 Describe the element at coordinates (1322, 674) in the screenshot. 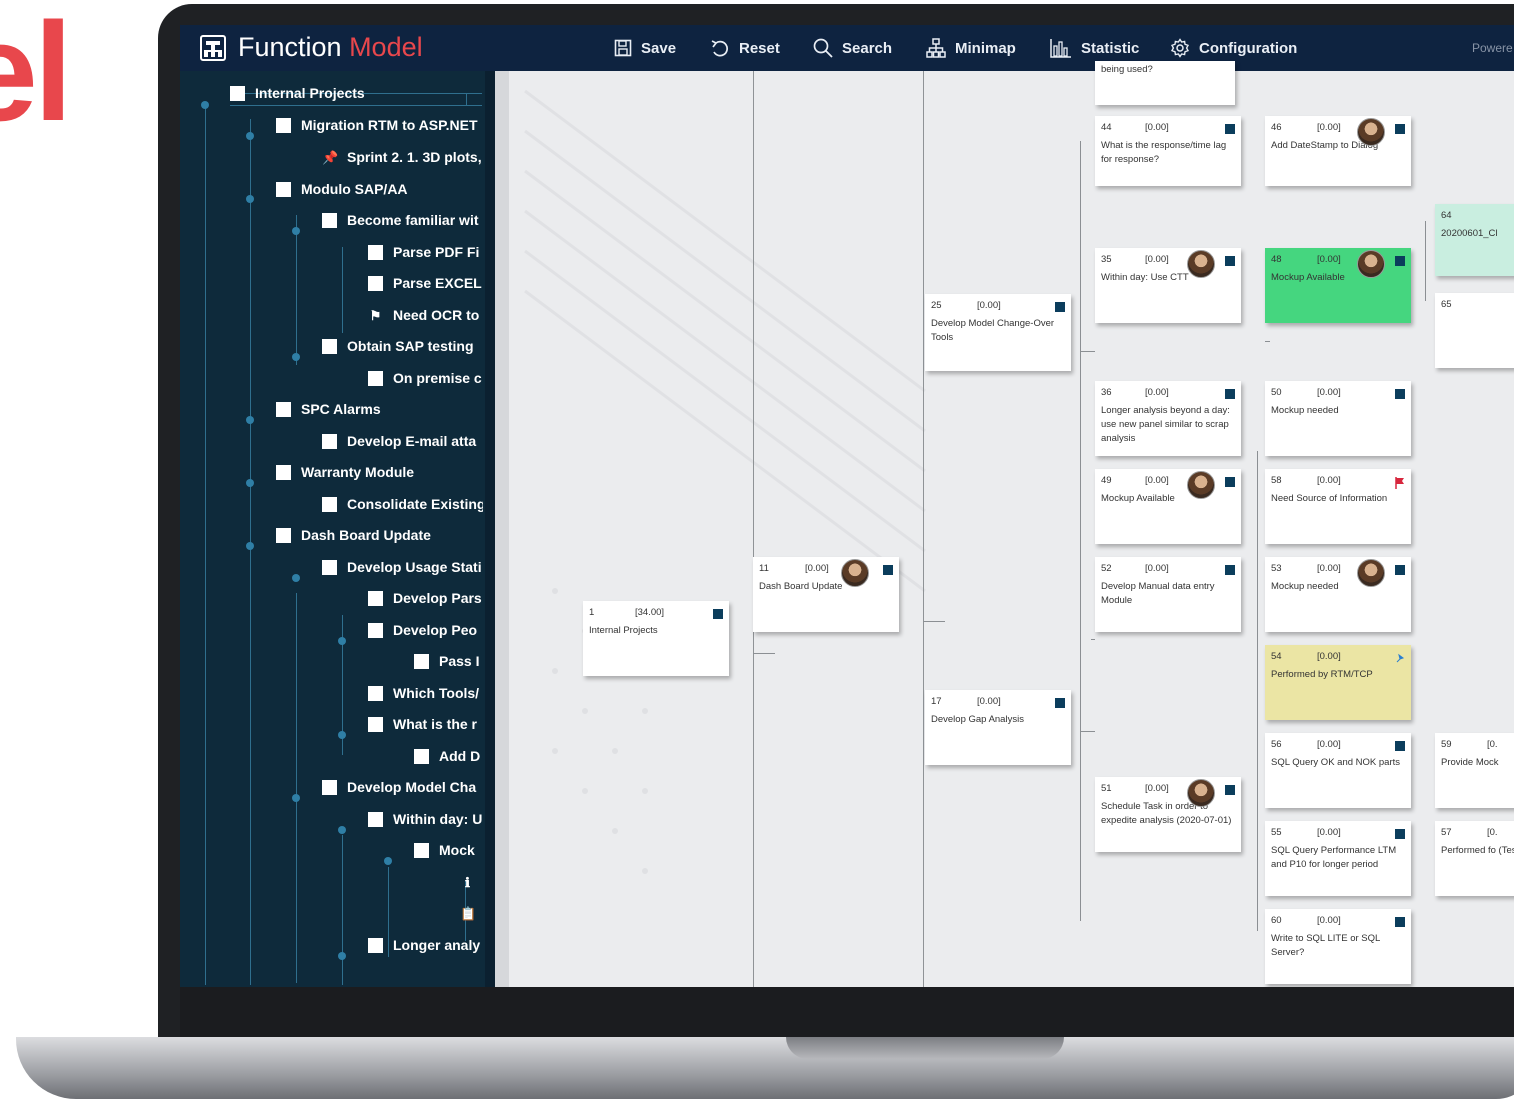

I see `card-text: Performed by RTM/TCP` at that location.